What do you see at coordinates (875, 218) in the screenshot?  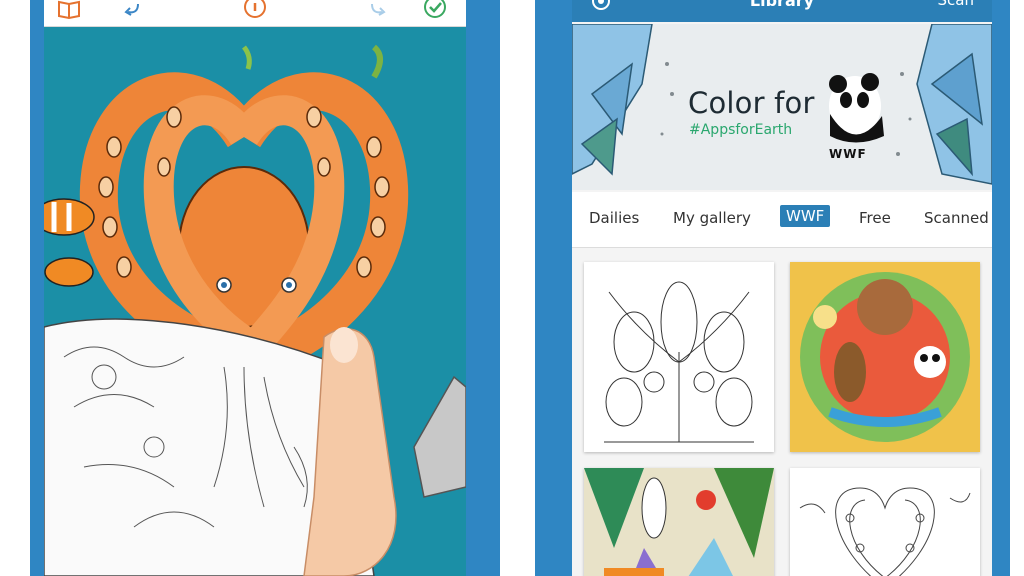 I see `tab-free: Free` at bounding box center [875, 218].